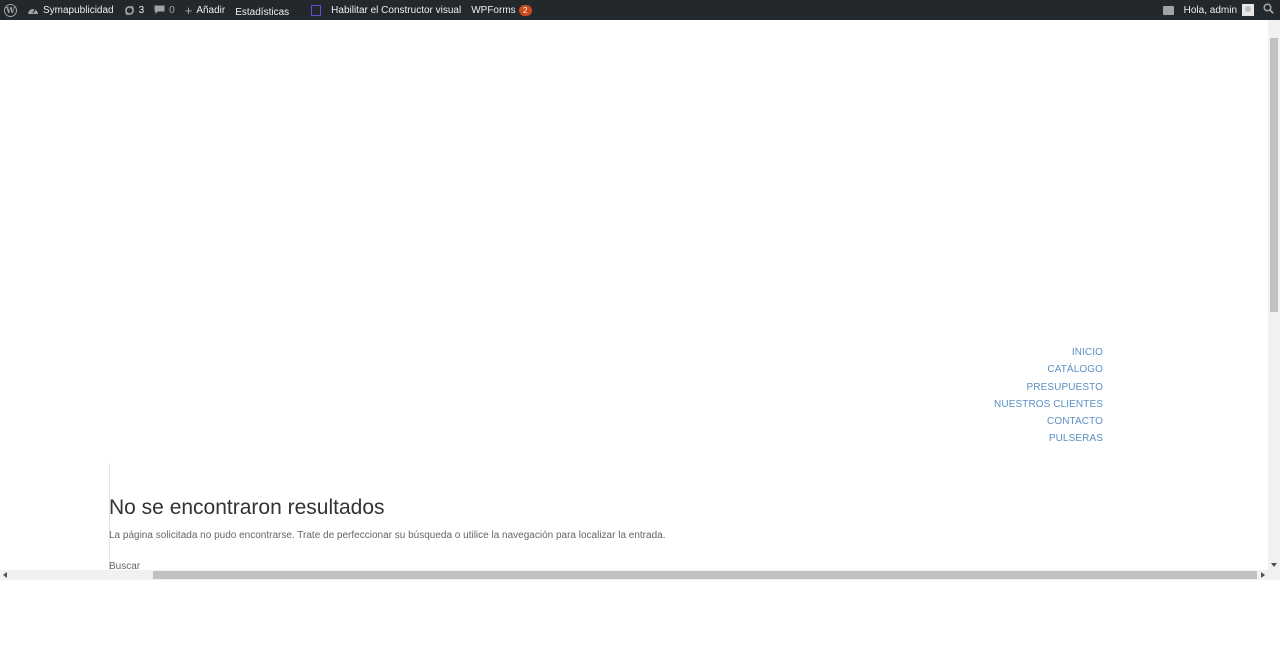 The image size is (1280, 654). What do you see at coordinates (1048, 387) in the screenshot?
I see `nav-link-presupuesto: PRESUPUESTO` at bounding box center [1048, 387].